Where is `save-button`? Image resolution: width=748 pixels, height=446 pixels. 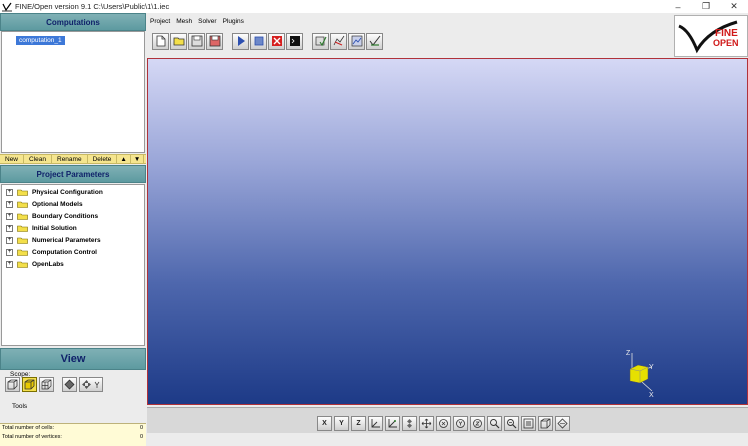
save-button is located at coordinates (196, 41).